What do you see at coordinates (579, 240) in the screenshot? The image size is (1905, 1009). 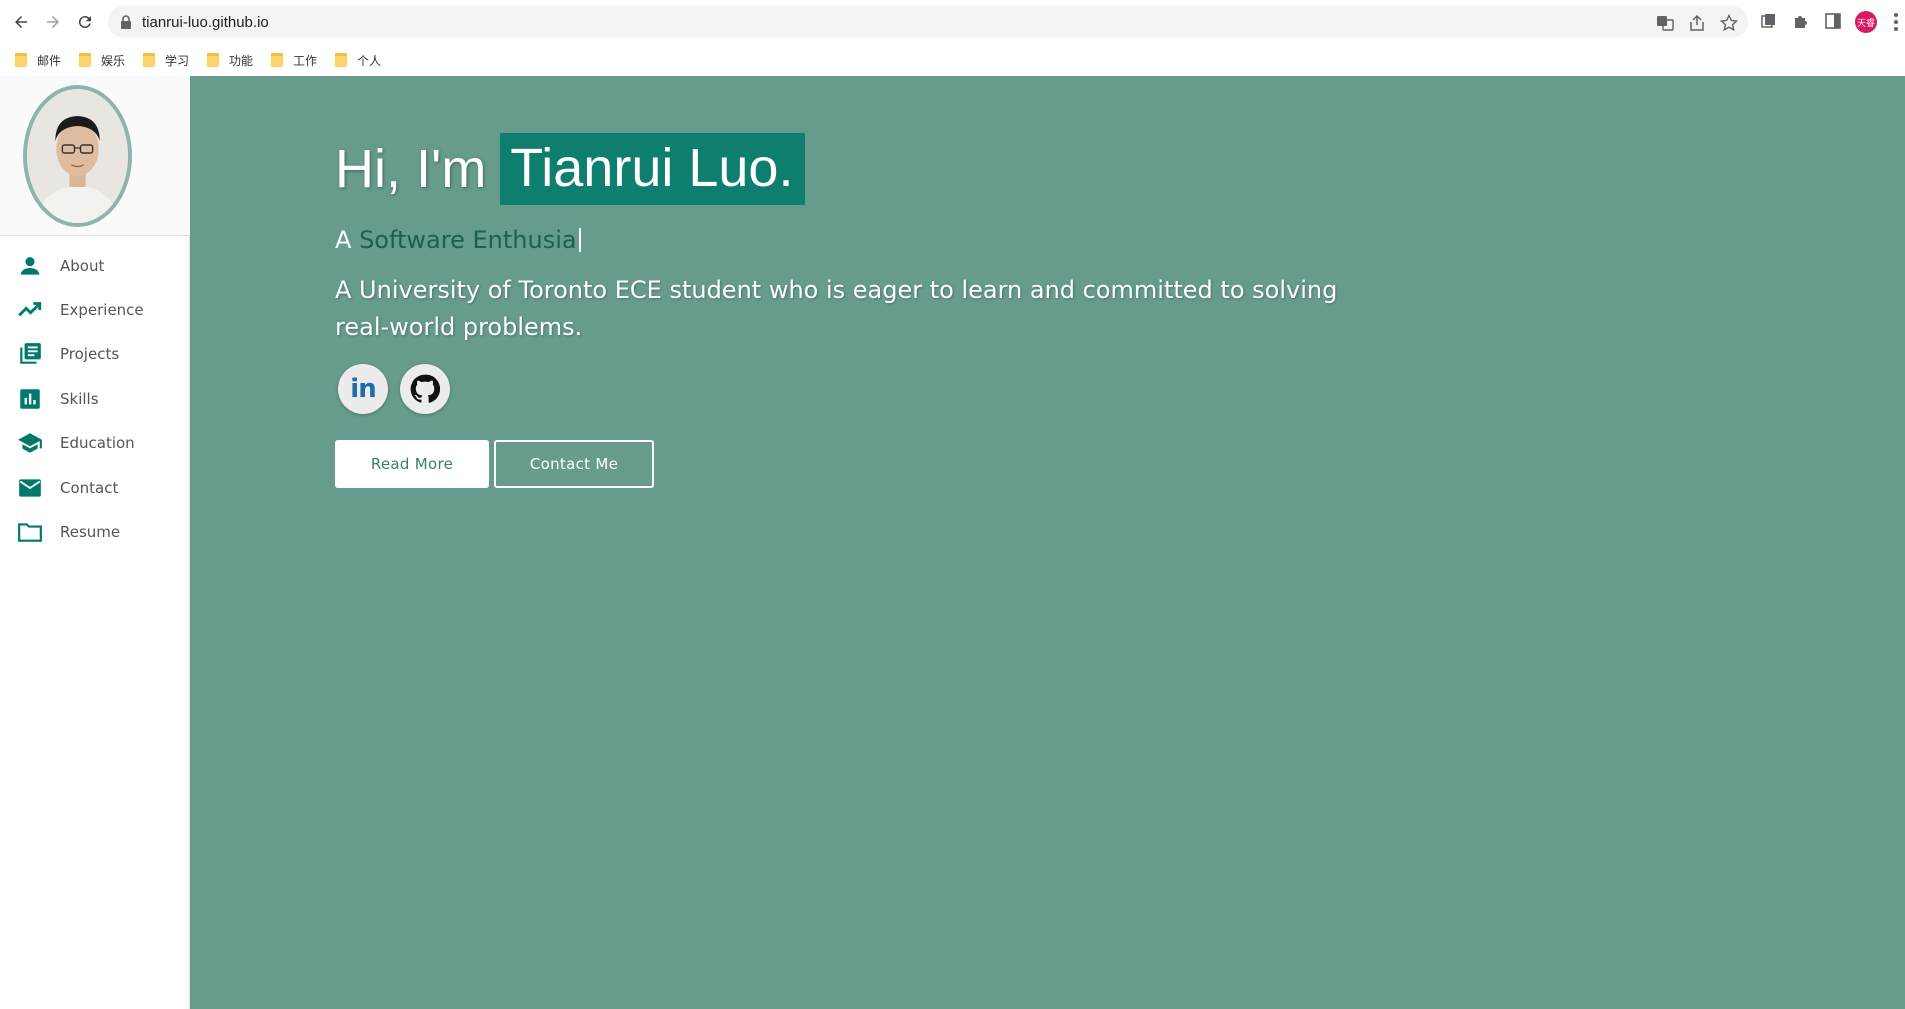 I see `typing-cursor` at bounding box center [579, 240].